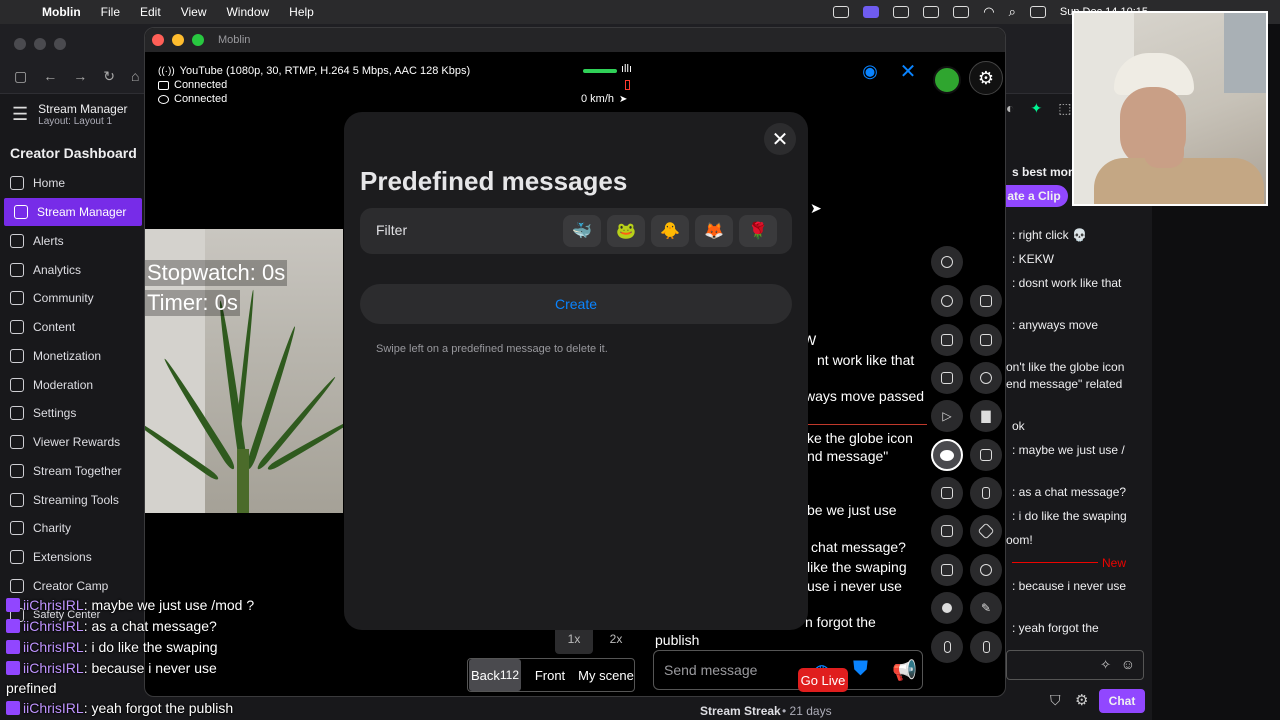  Describe the element at coordinates (947, 570) in the screenshot. I see `photo-icon` at that location.